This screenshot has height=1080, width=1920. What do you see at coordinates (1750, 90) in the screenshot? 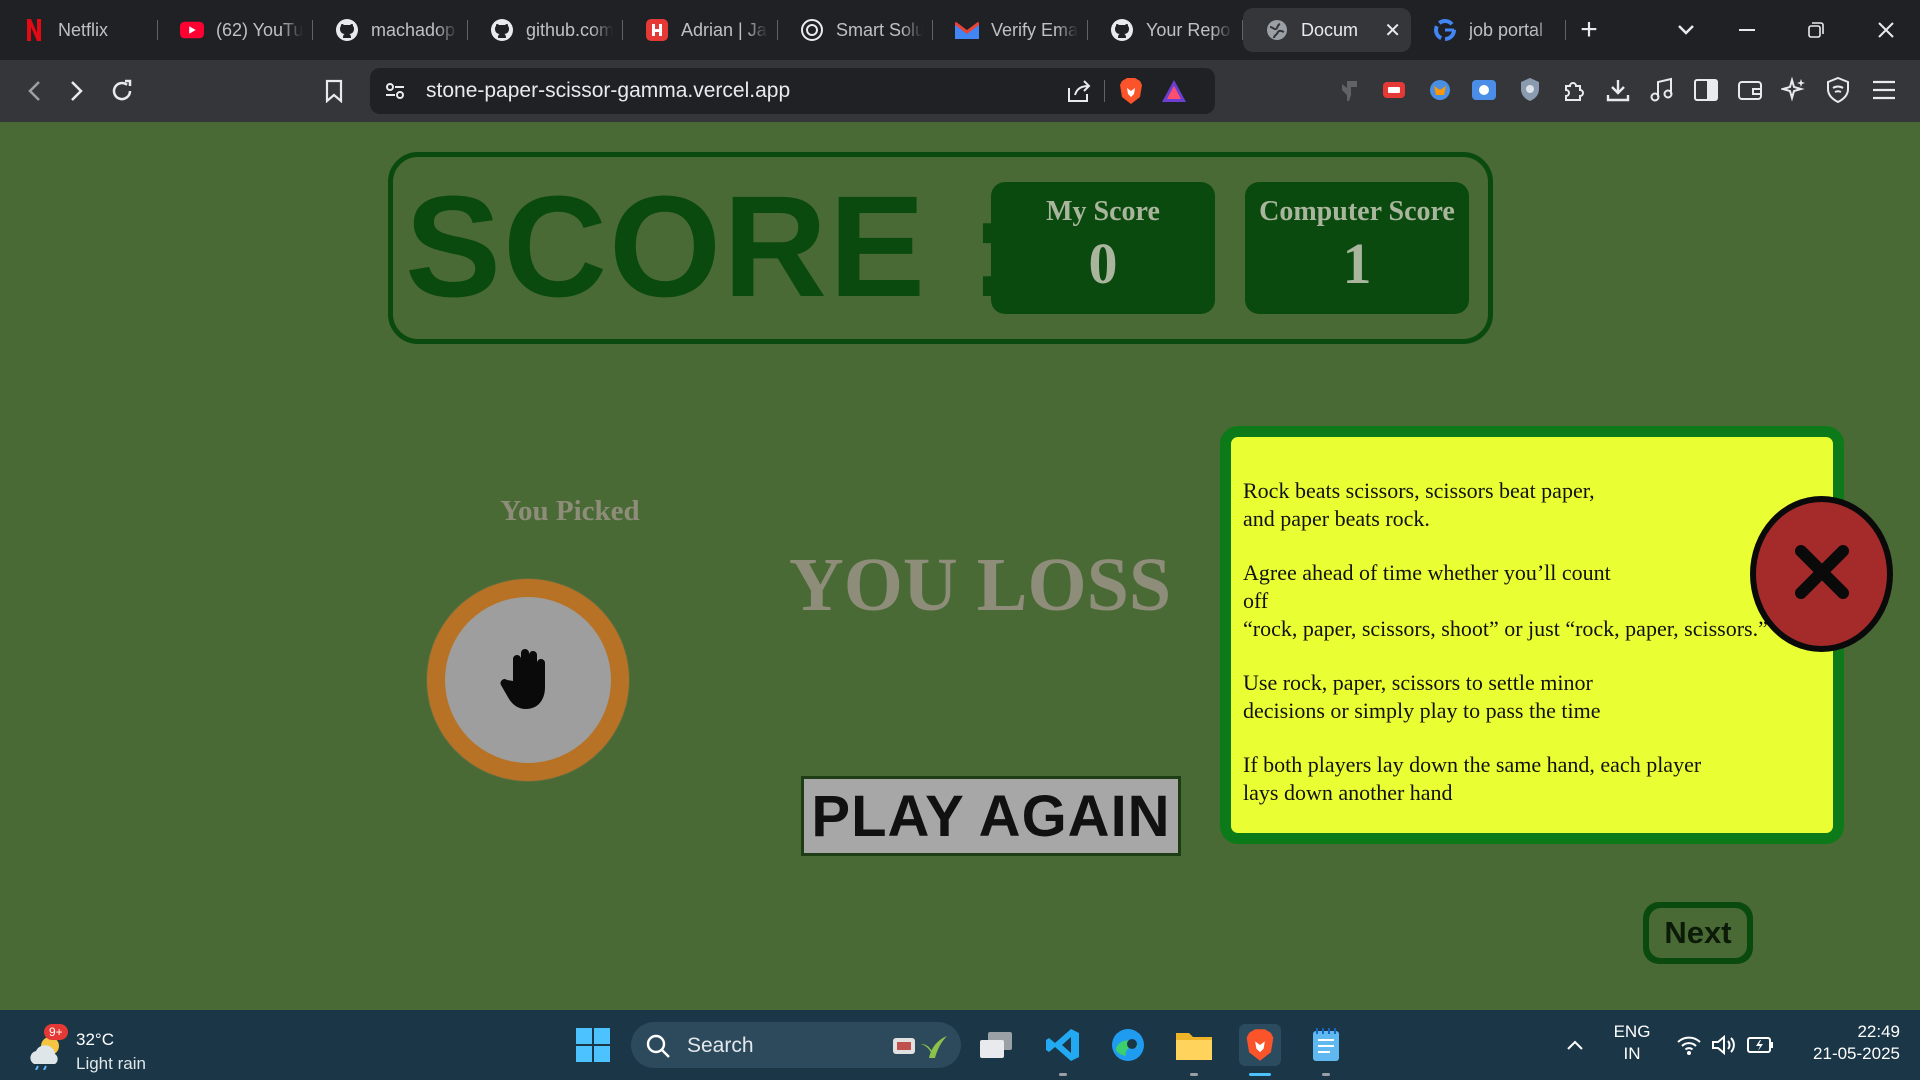
I see `wallet-icon` at bounding box center [1750, 90].